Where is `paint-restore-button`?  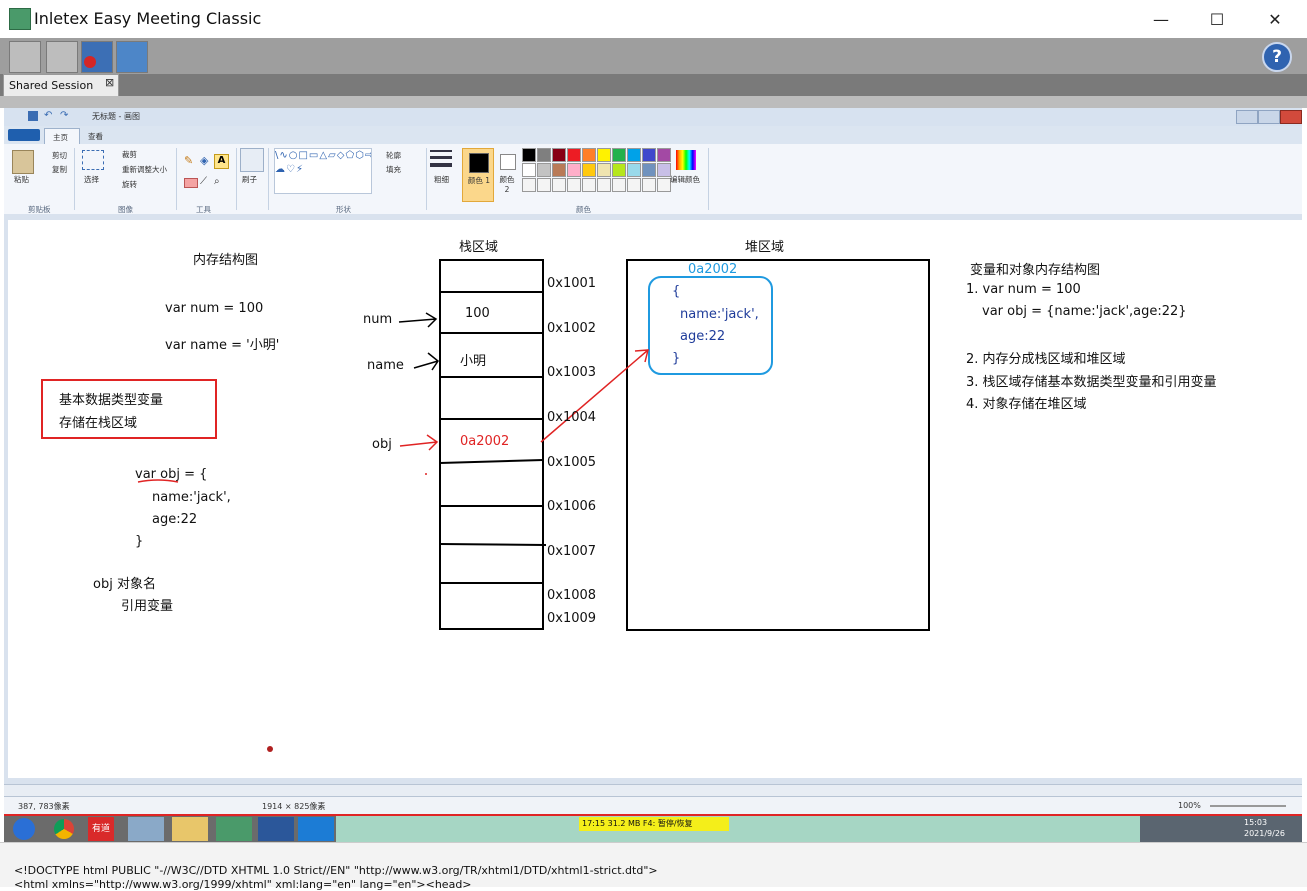
paint-restore-button is located at coordinates (1269, 117).